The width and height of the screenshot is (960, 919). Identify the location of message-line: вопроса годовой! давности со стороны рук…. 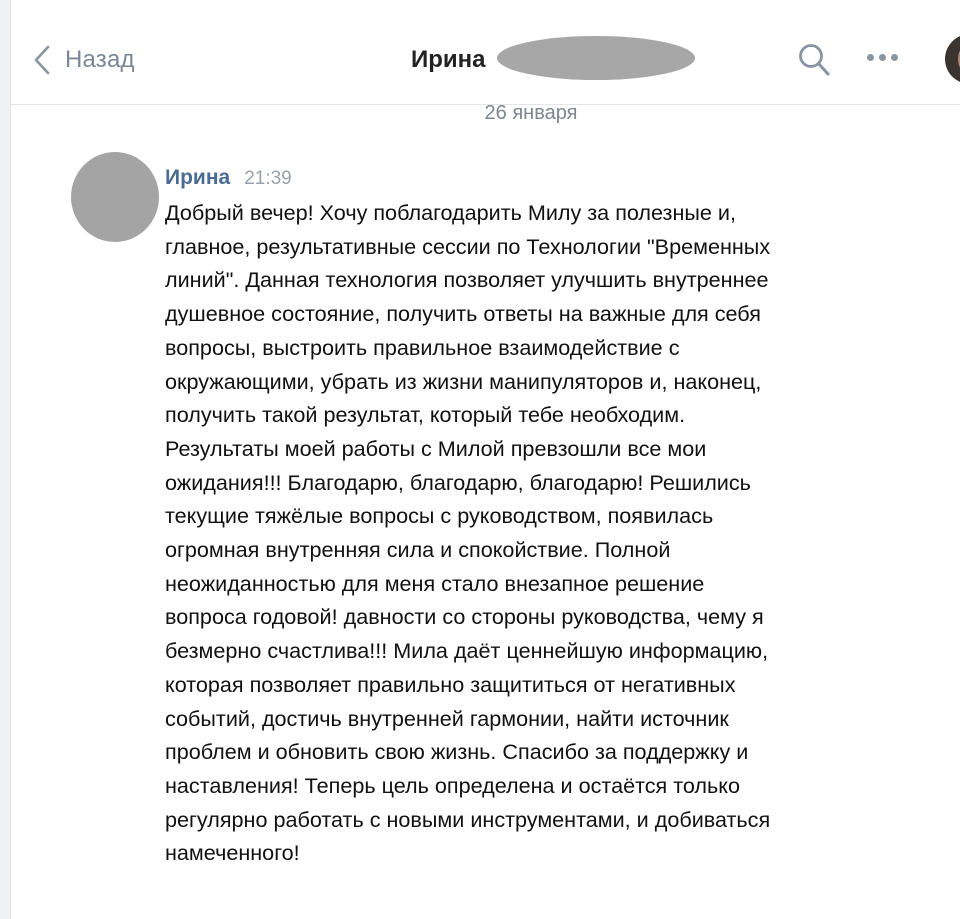
(464, 617).